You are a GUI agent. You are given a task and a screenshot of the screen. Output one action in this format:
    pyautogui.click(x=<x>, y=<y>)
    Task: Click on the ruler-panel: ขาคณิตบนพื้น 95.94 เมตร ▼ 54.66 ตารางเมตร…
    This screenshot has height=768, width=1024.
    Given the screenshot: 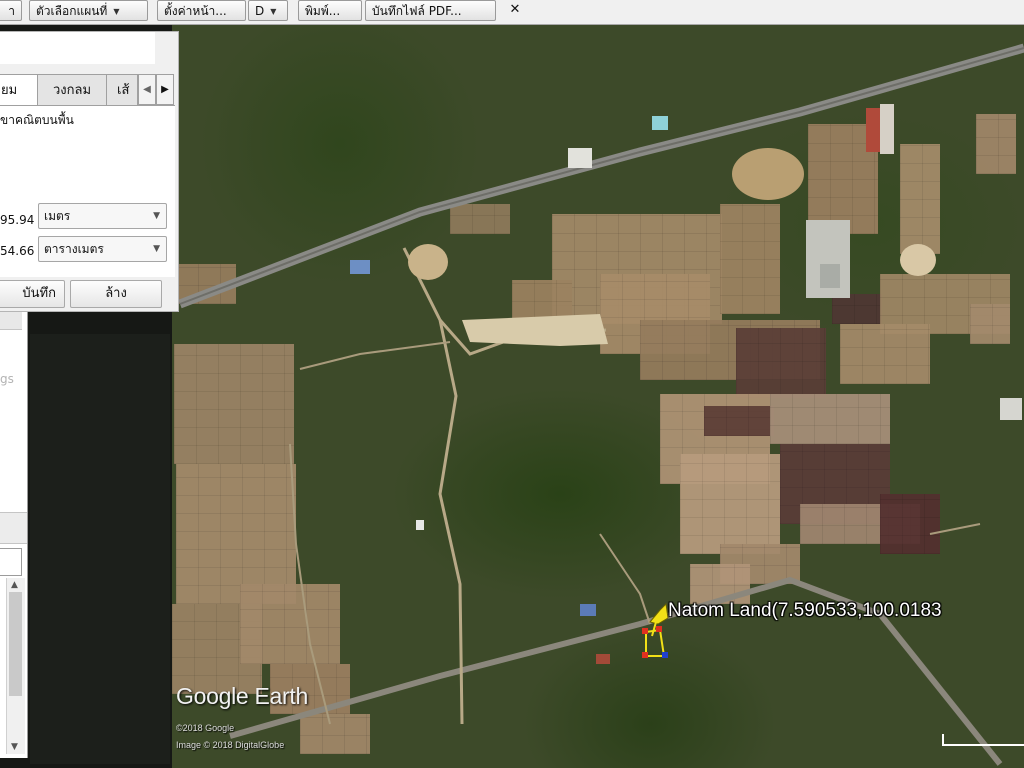 What is the action you would take?
    pyautogui.click(x=87, y=191)
    